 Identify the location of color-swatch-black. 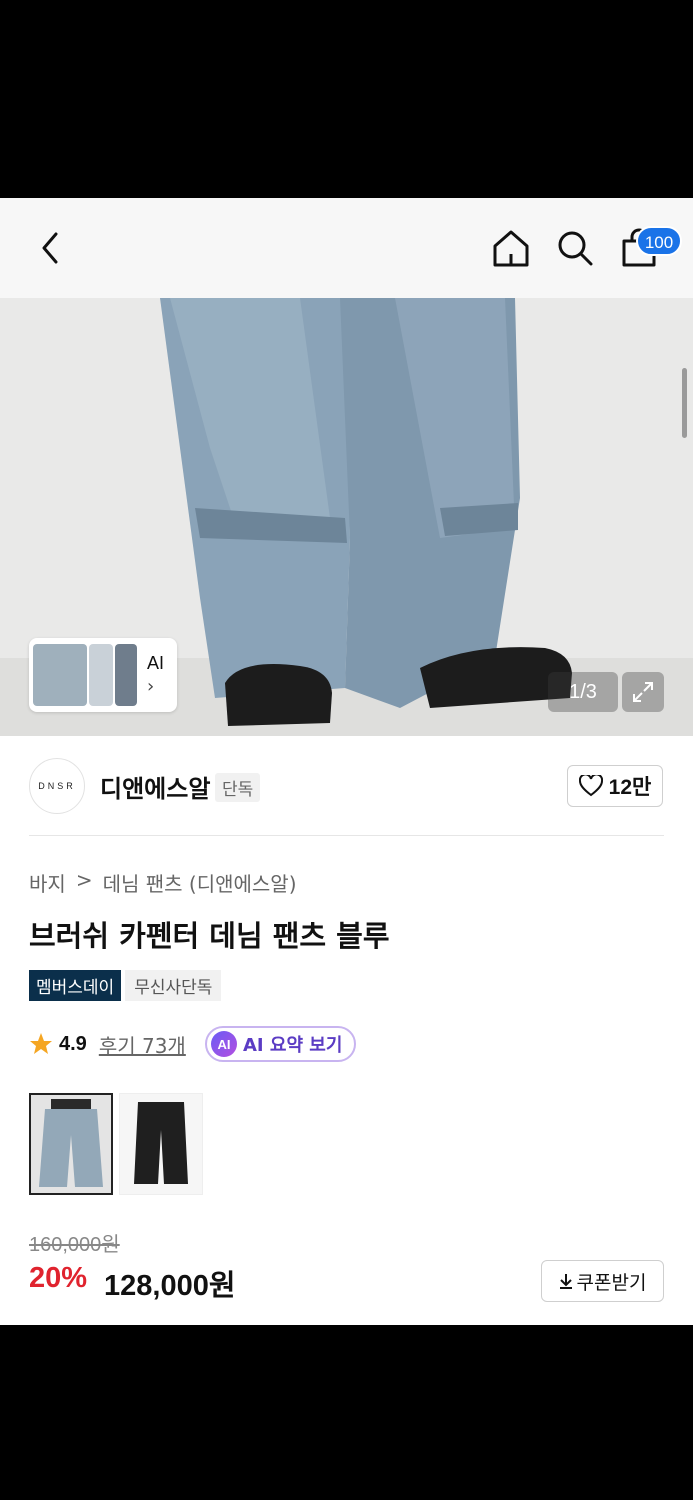
(161, 1144).